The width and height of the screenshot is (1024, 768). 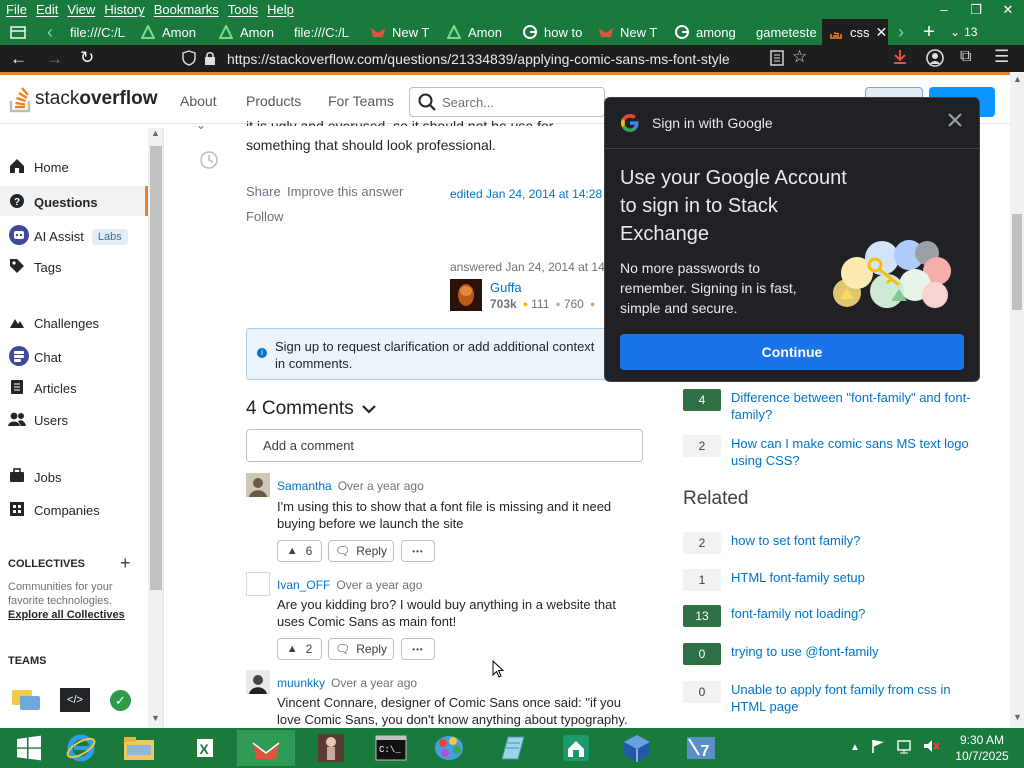 I want to click on comments-heading: 4 Comments, so click(x=311, y=409).